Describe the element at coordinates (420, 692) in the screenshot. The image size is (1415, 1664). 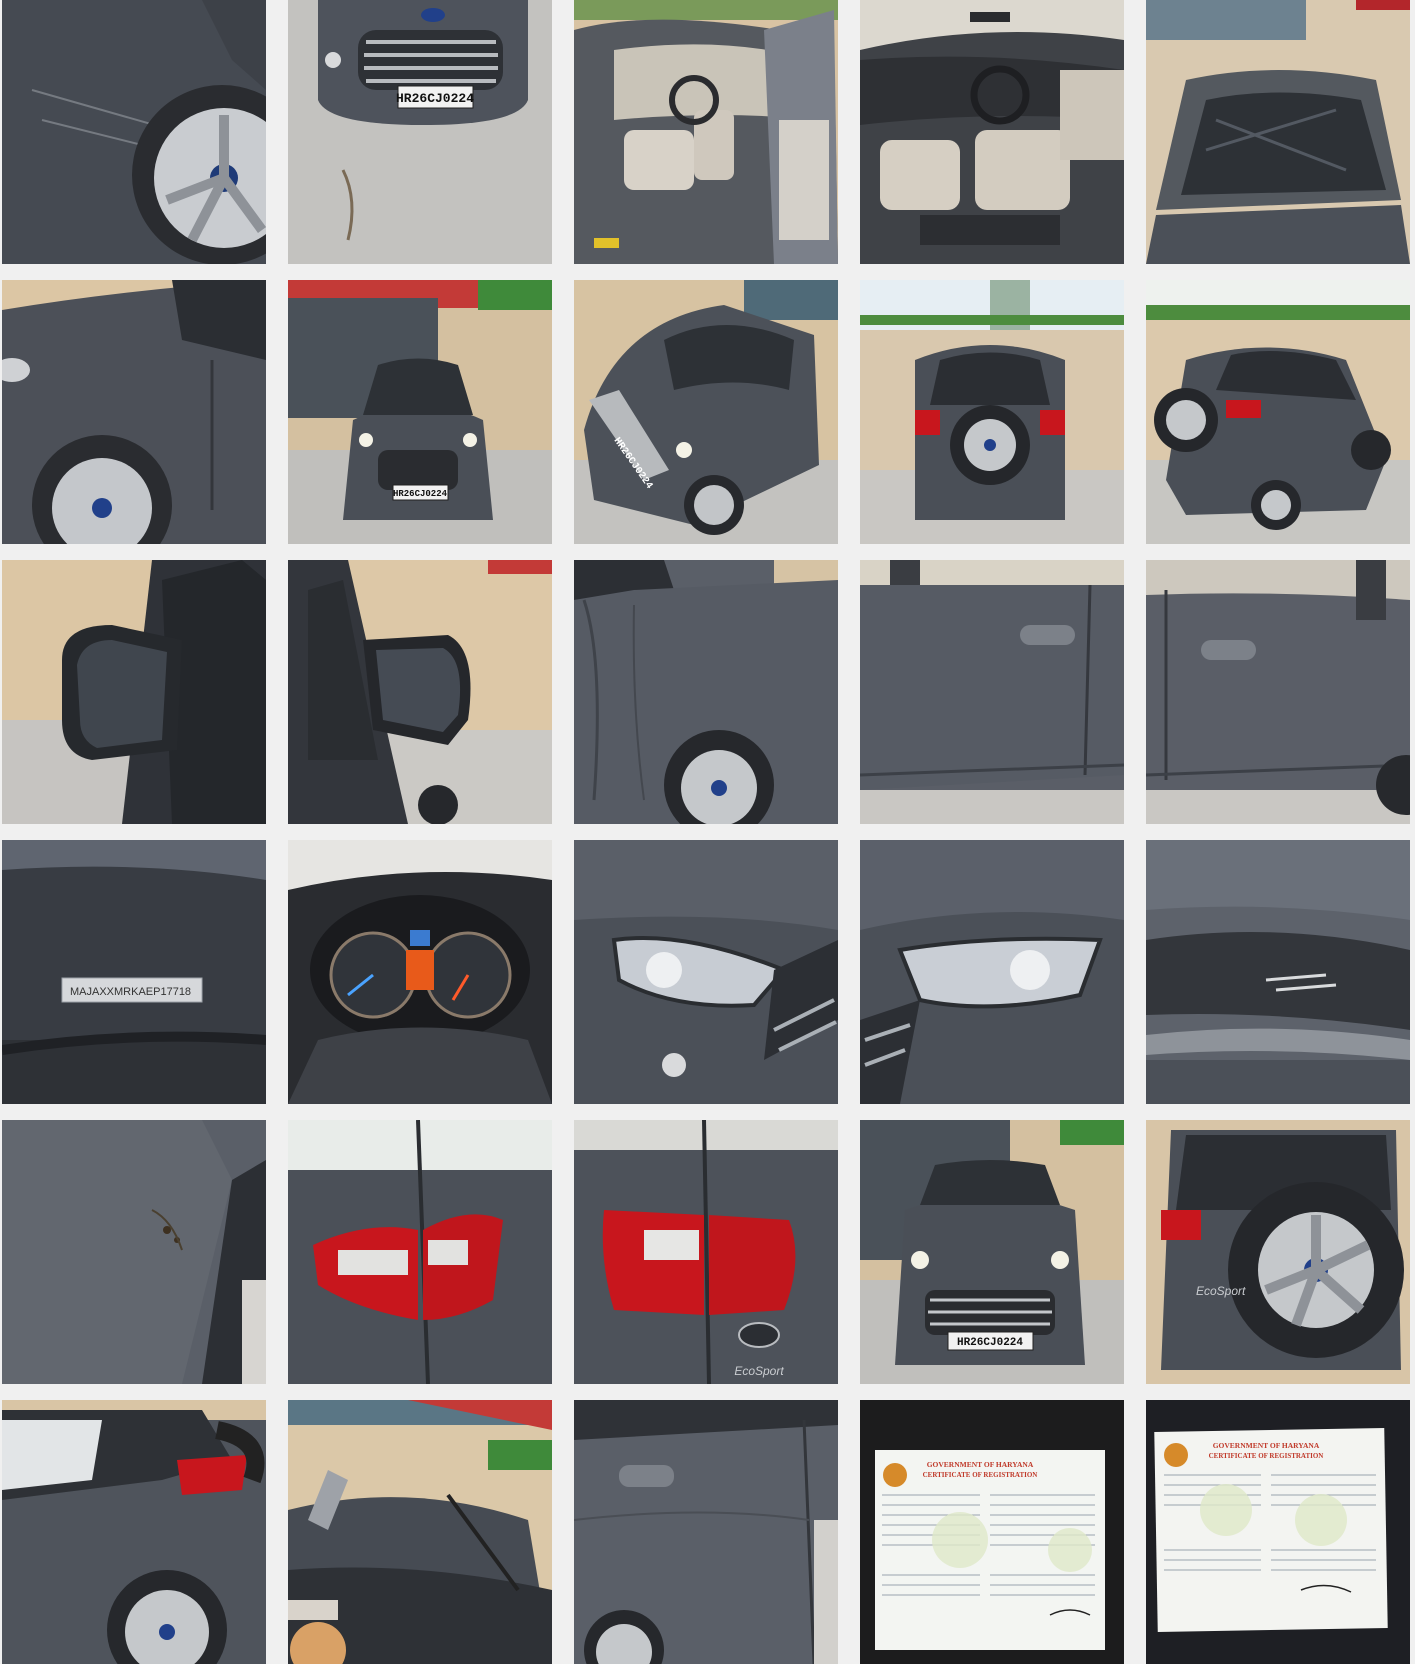
I see `photo-tile-right-side-mirror` at that location.